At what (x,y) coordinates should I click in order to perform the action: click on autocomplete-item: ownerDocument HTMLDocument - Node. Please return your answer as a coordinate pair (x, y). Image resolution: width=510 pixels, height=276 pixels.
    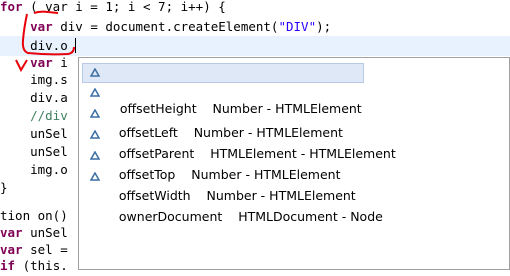
    Looking at the image, I should click on (232, 195).